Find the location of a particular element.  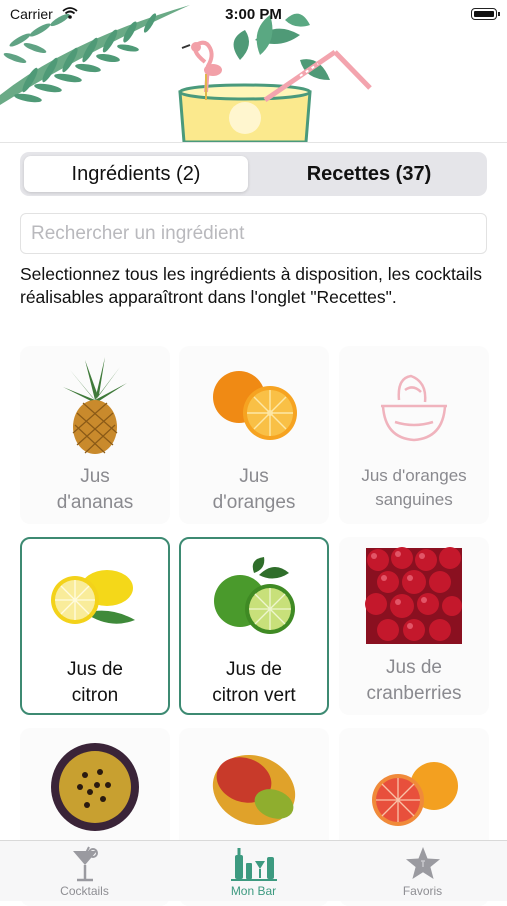

grapefruit-icon is located at coordinates (414, 786).